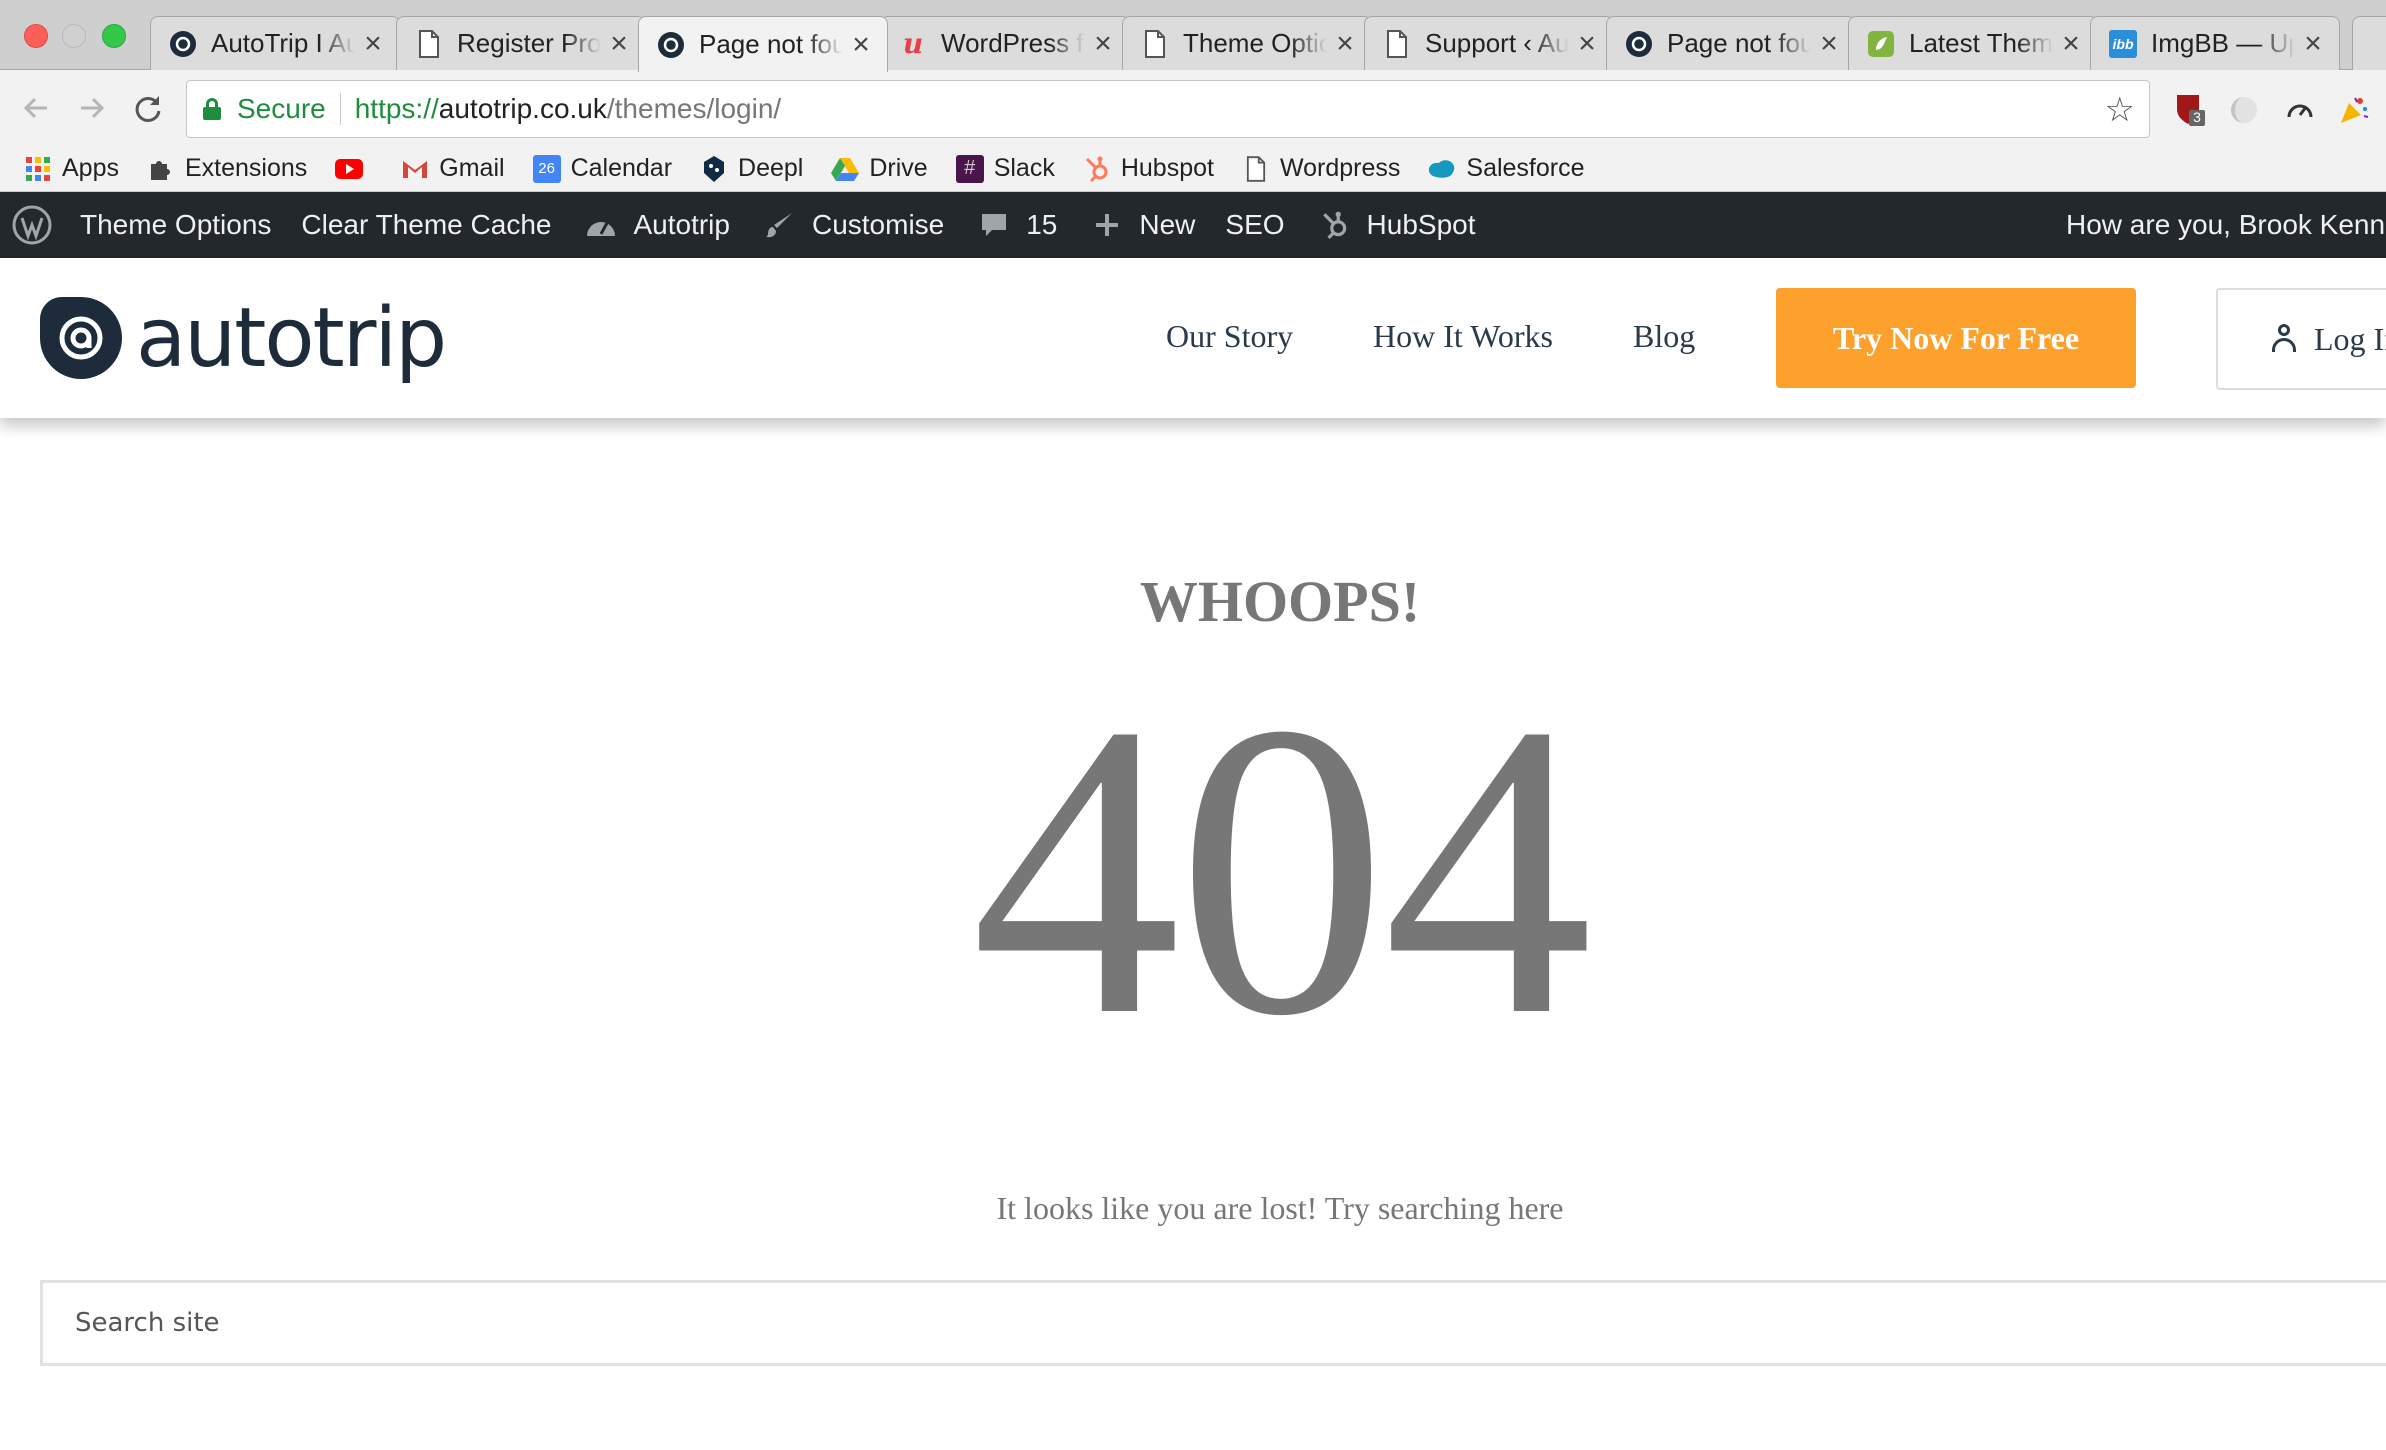  I want to click on adminbar-label: New, so click(1167, 224).